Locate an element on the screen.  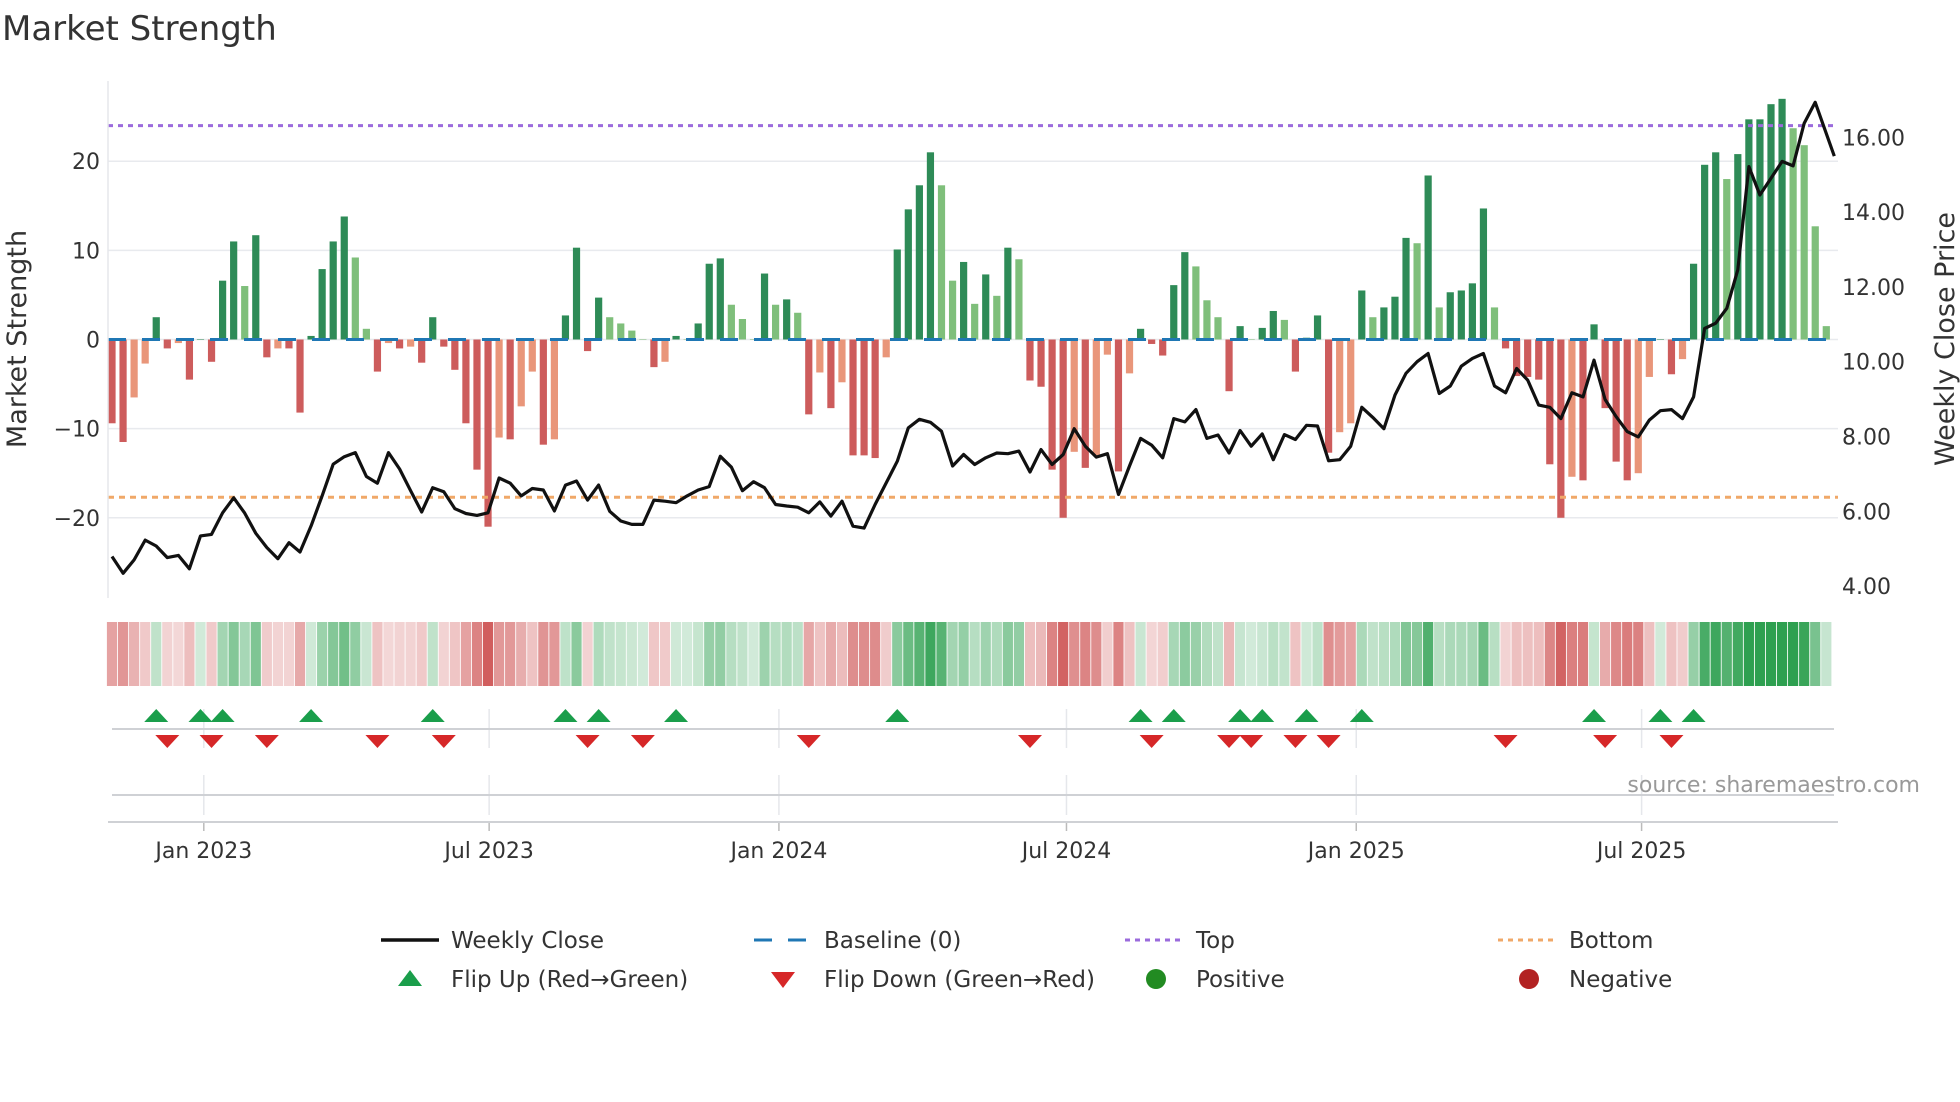
x-tick-label: Jan 2025 is located at coordinates (1355, 851).